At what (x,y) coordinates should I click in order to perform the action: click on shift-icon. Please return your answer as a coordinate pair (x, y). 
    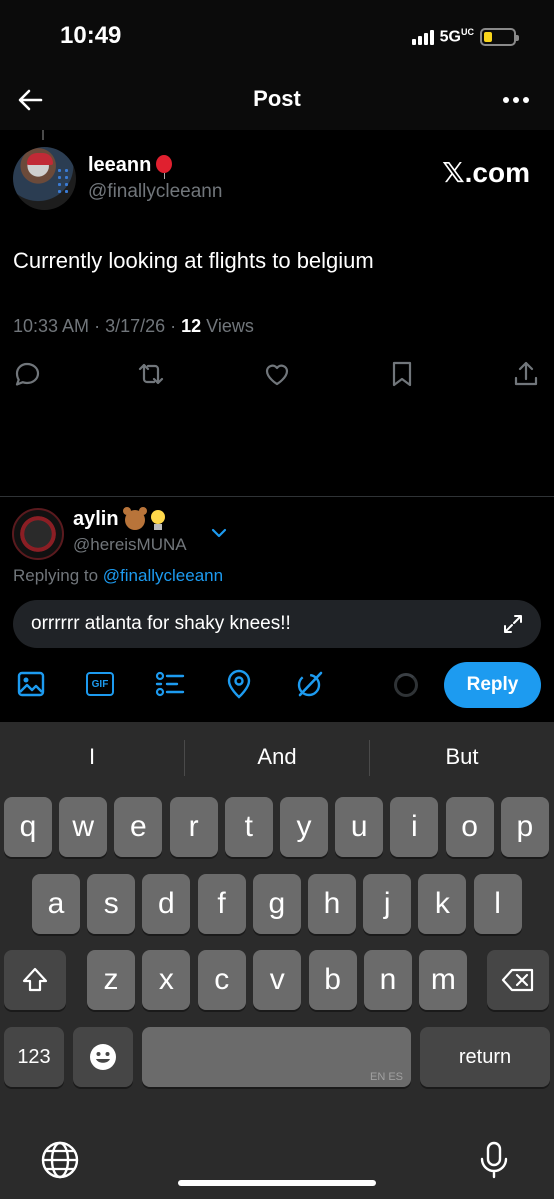
    Looking at the image, I should click on (35, 979).